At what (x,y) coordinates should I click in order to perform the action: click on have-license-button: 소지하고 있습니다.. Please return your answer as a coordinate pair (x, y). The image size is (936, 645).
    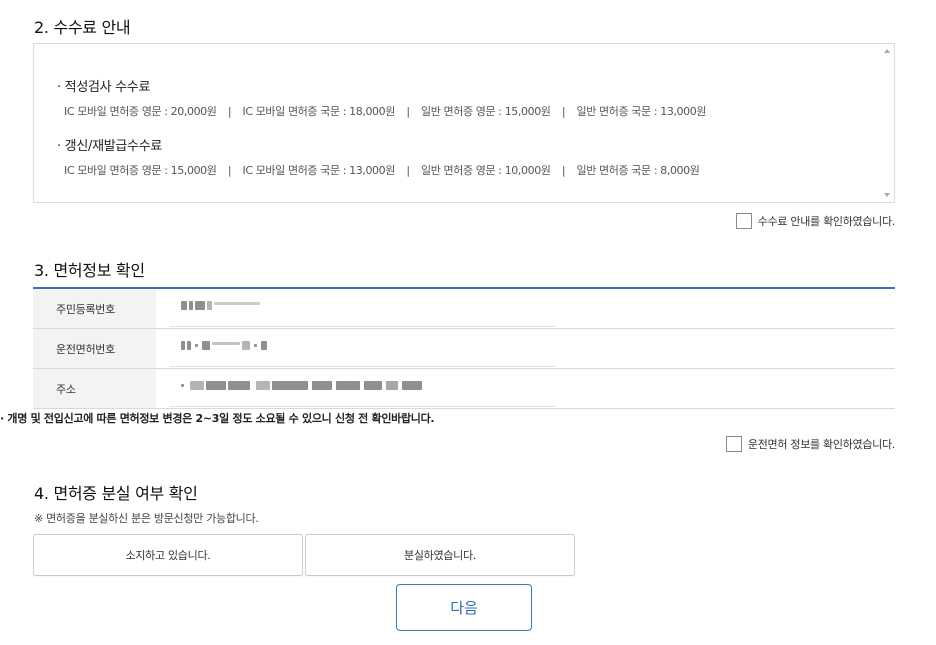
    Looking at the image, I should click on (168, 555).